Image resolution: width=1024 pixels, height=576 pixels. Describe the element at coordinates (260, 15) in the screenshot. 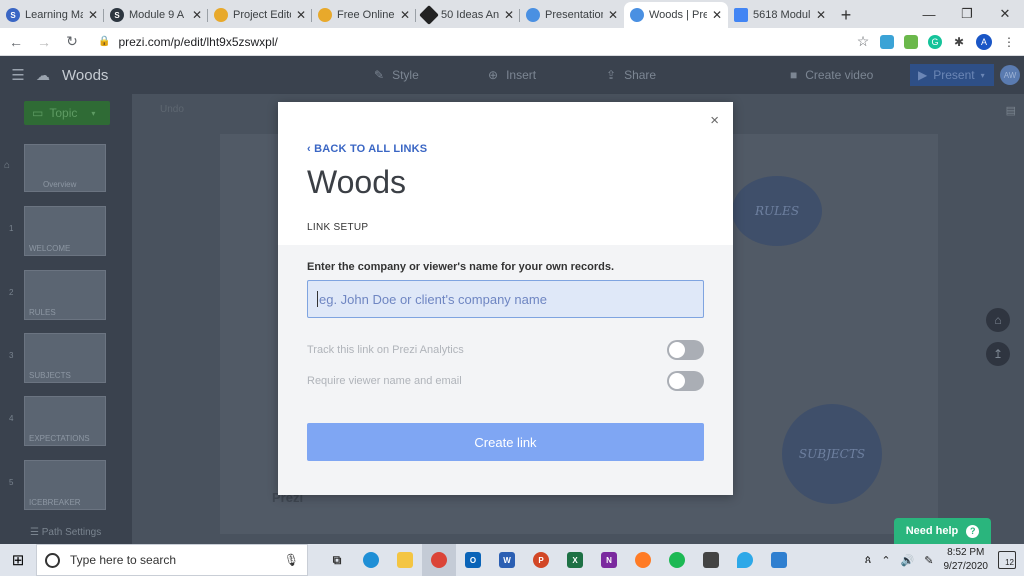

I see `browser-tab: Project Edito ✕` at that location.